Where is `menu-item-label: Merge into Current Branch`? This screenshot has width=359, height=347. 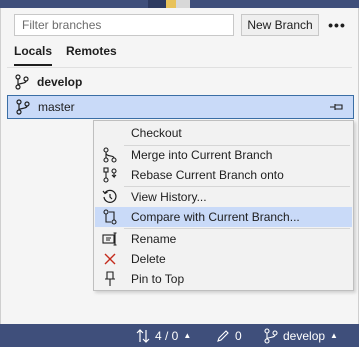
menu-item-label: Merge into Current Branch is located at coordinates (202, 155).